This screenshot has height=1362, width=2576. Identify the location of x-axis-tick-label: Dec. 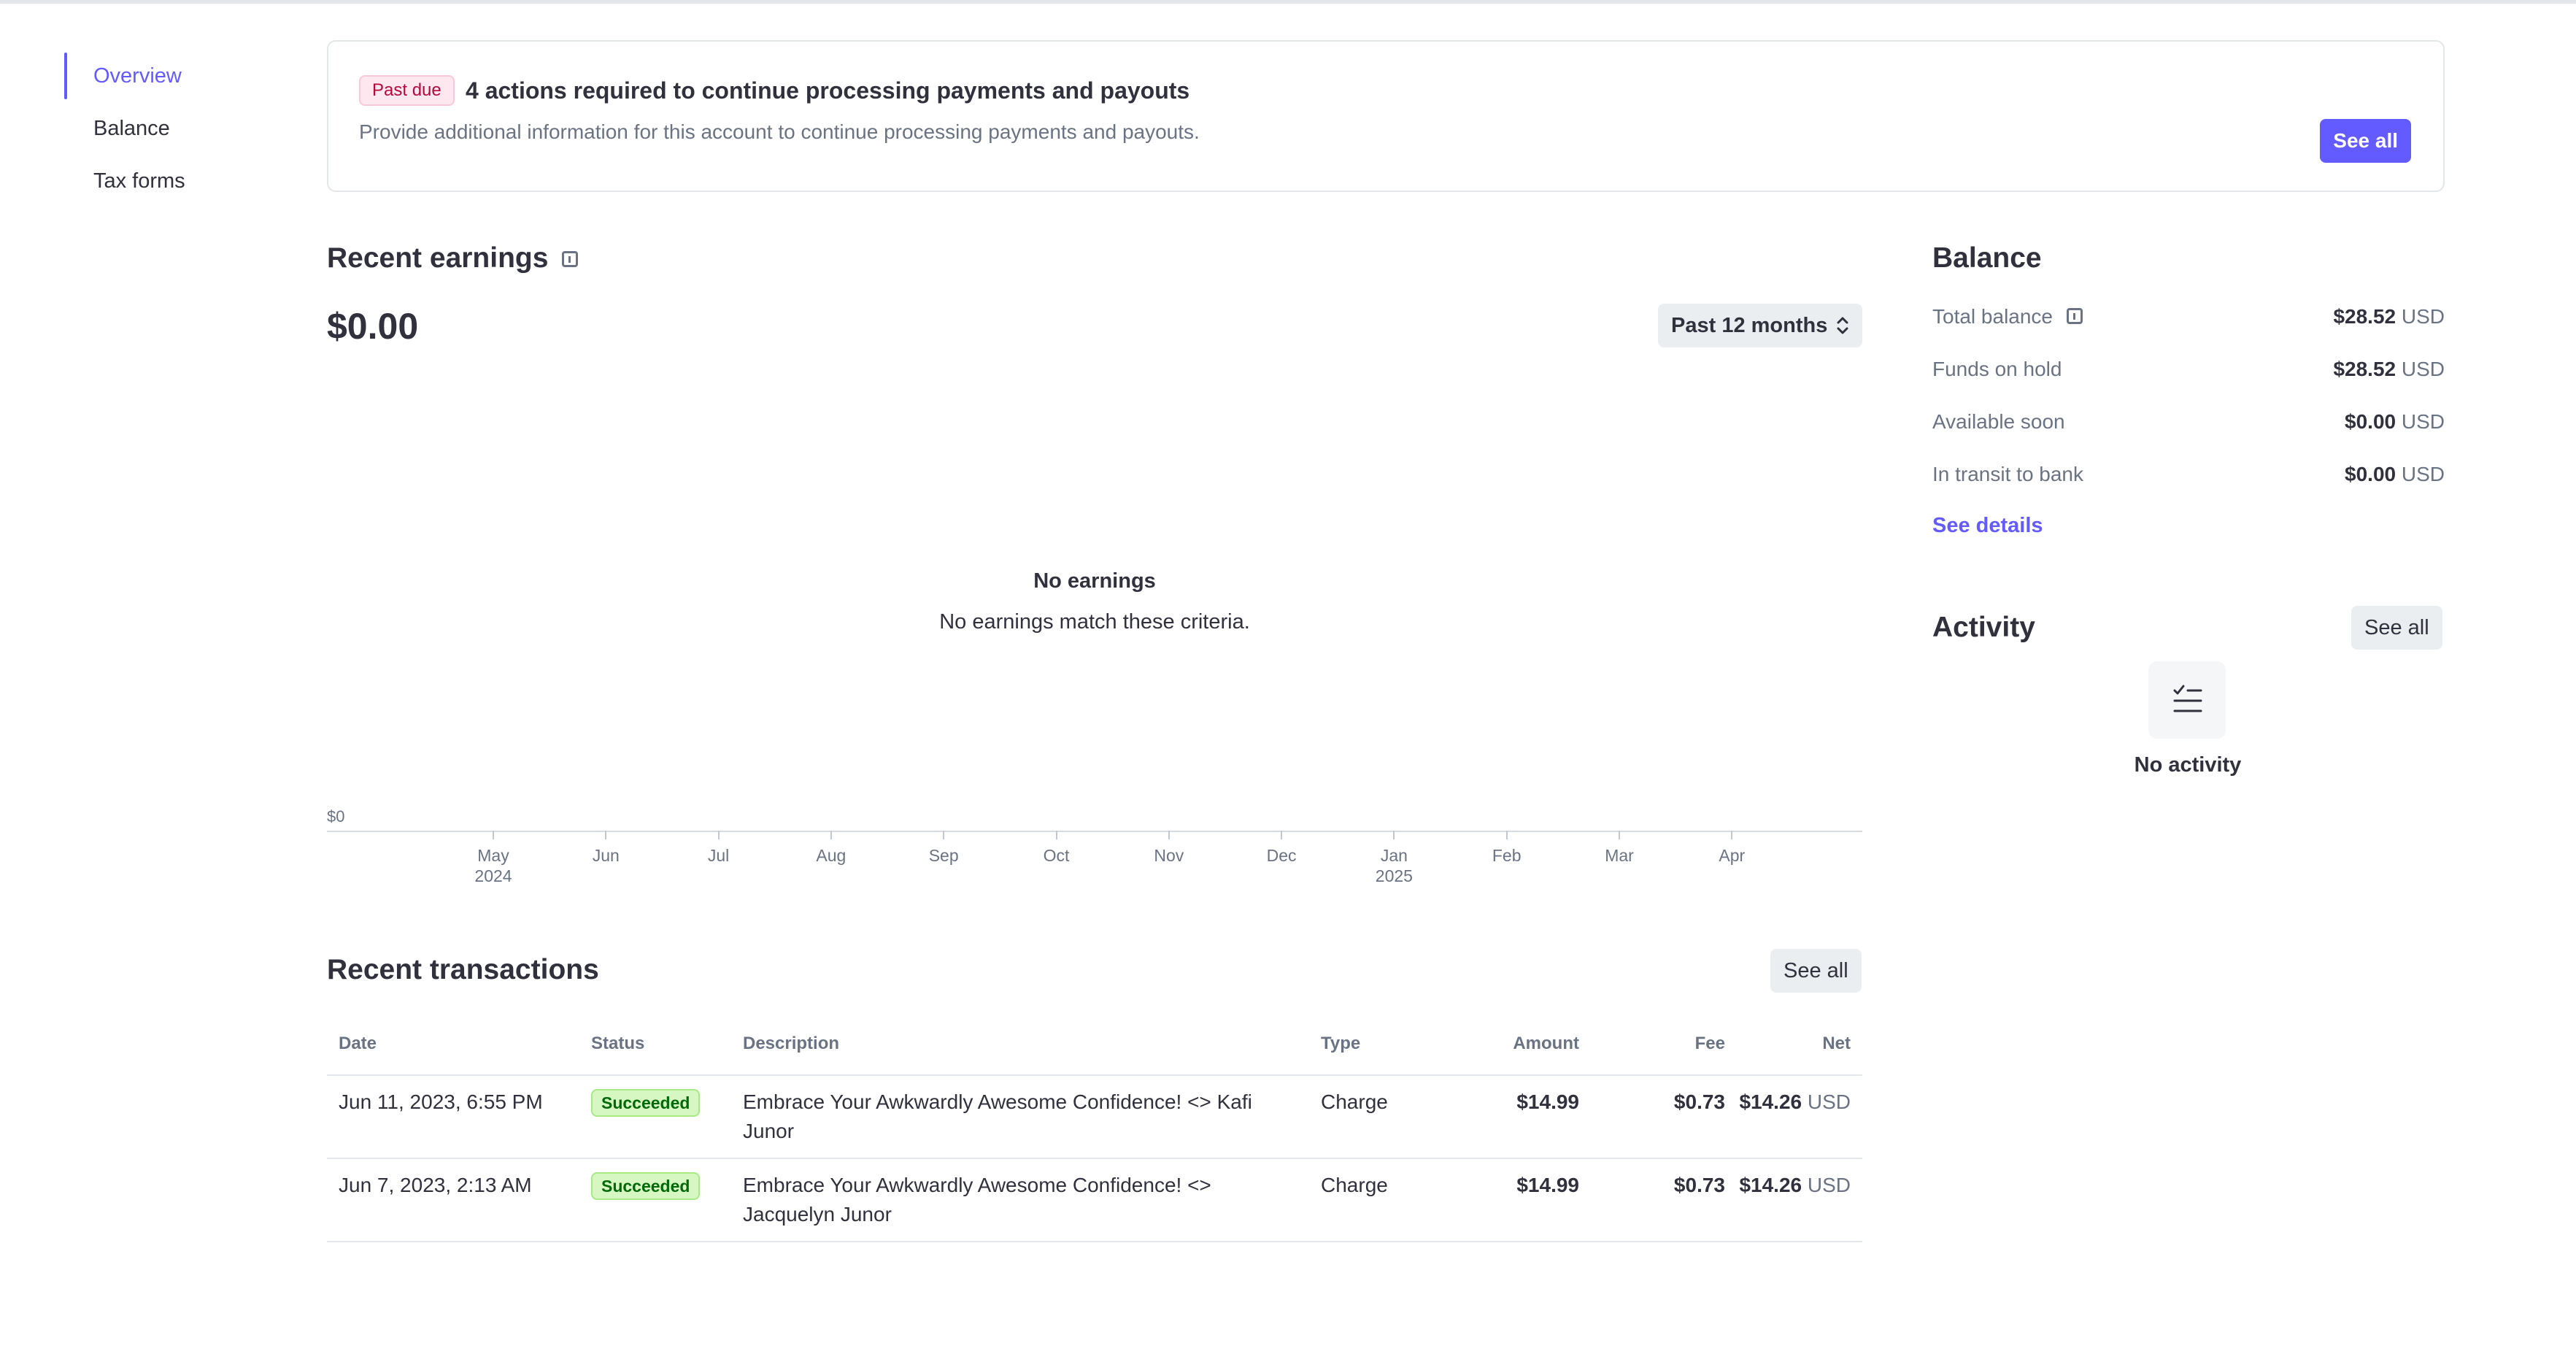
(1281, 855).